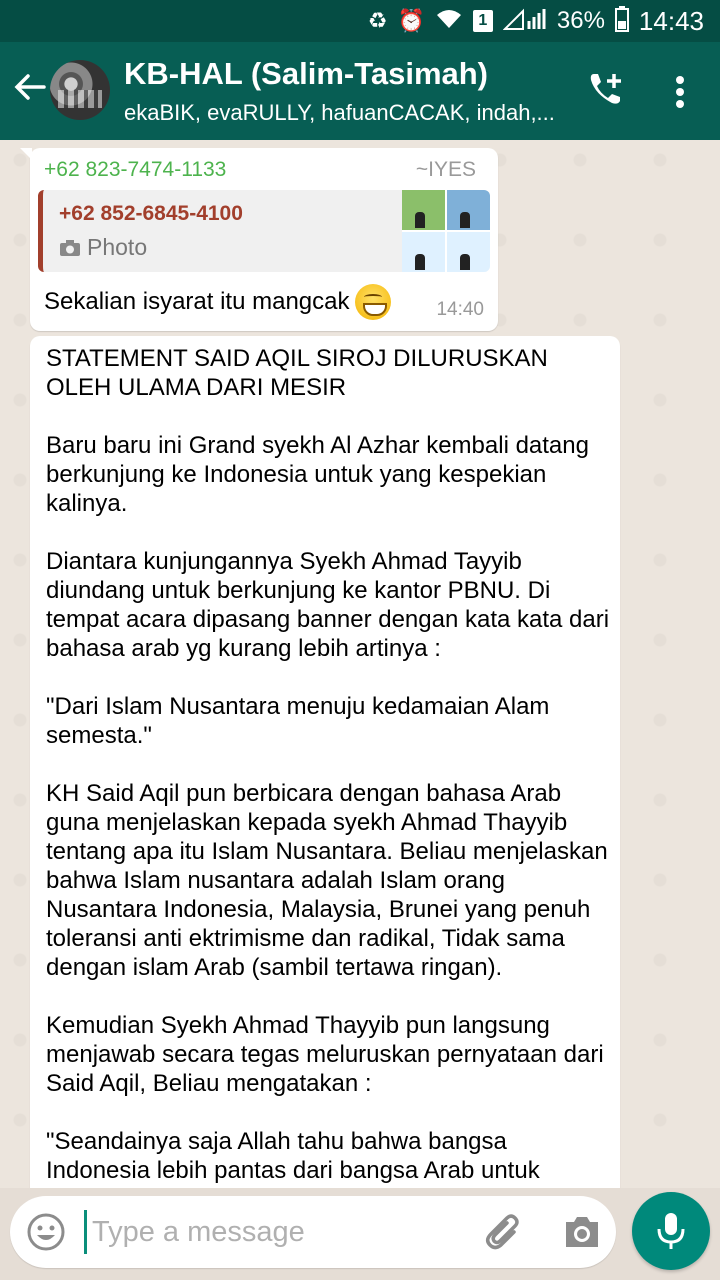  I want to click on wifi-icon, so click(449, 21).